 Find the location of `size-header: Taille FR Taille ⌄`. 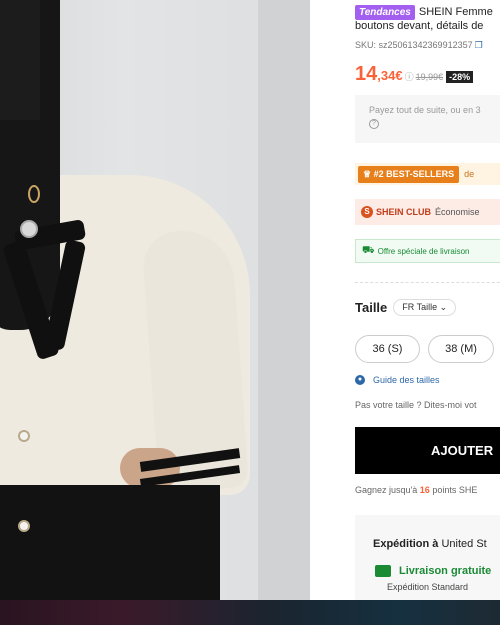

size-header: Taille FR Taille ⌄ is located at coordinates (406, 307).